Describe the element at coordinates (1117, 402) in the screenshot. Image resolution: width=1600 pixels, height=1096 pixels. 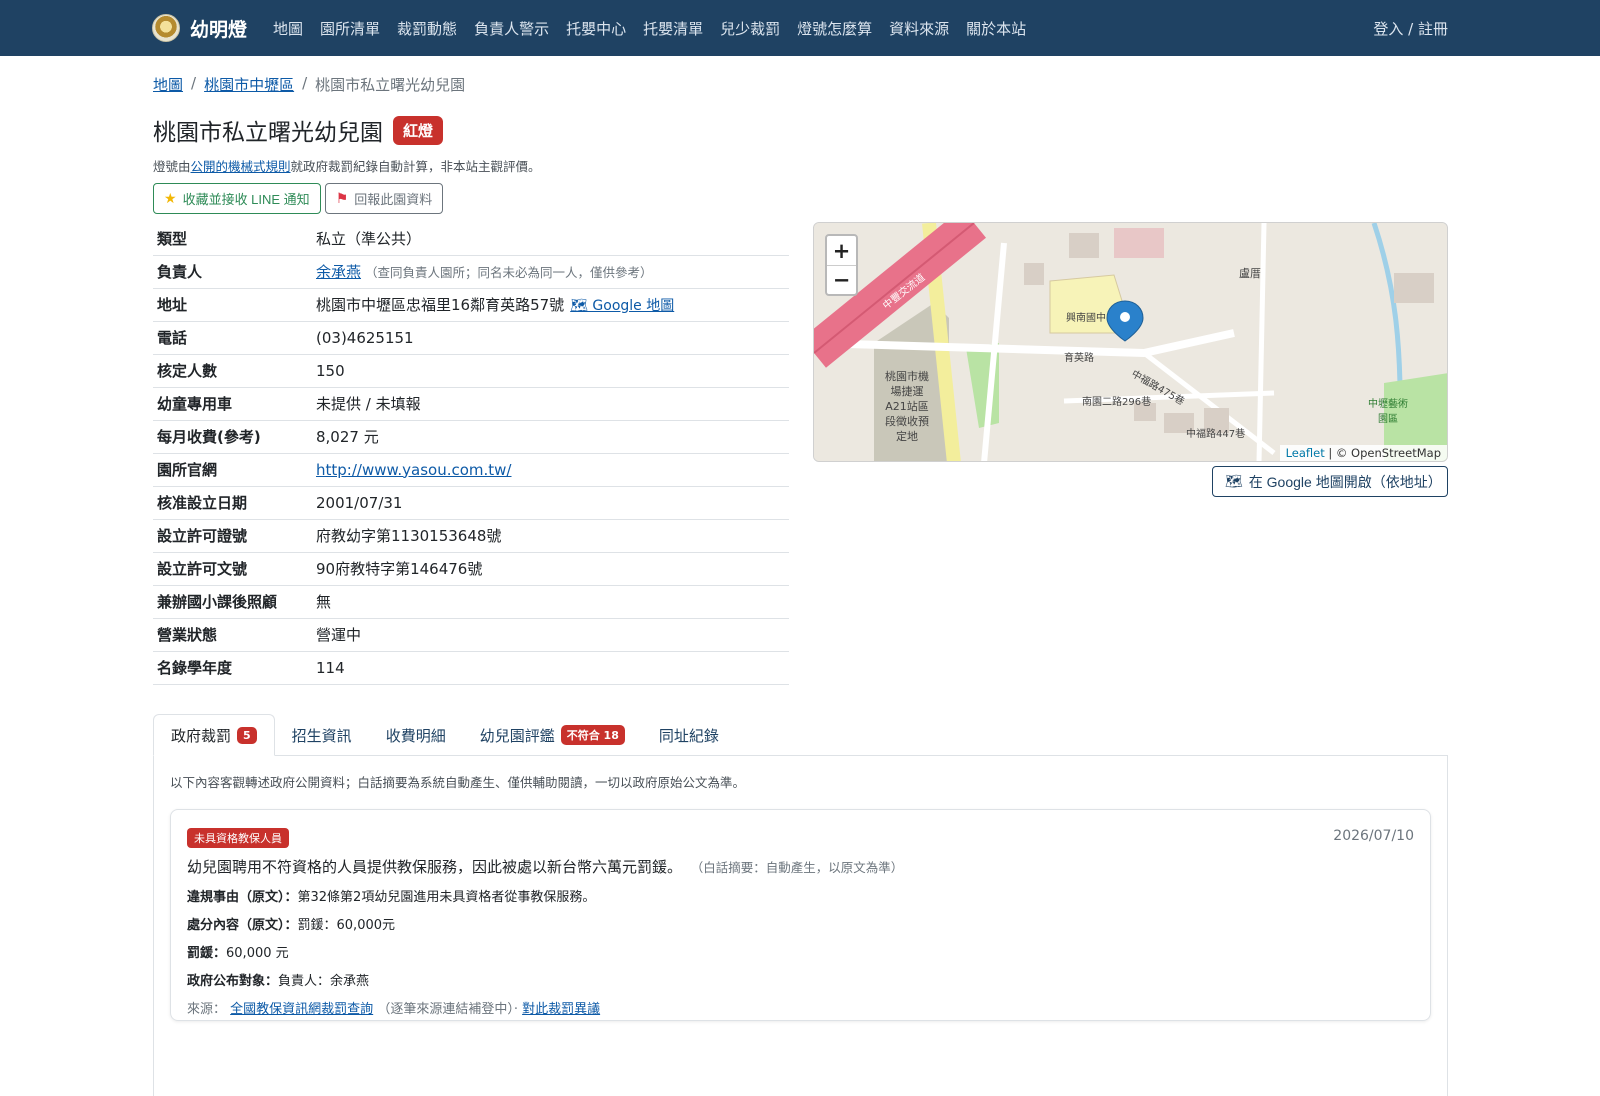
I see `map-label-road2: 南園二路296巷` at that location.